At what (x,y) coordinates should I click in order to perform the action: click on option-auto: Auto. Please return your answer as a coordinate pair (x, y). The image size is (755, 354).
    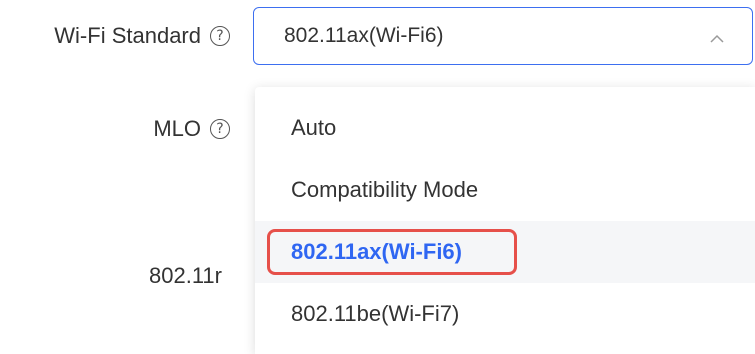
    Looking at the image, I should click on (505, 128).